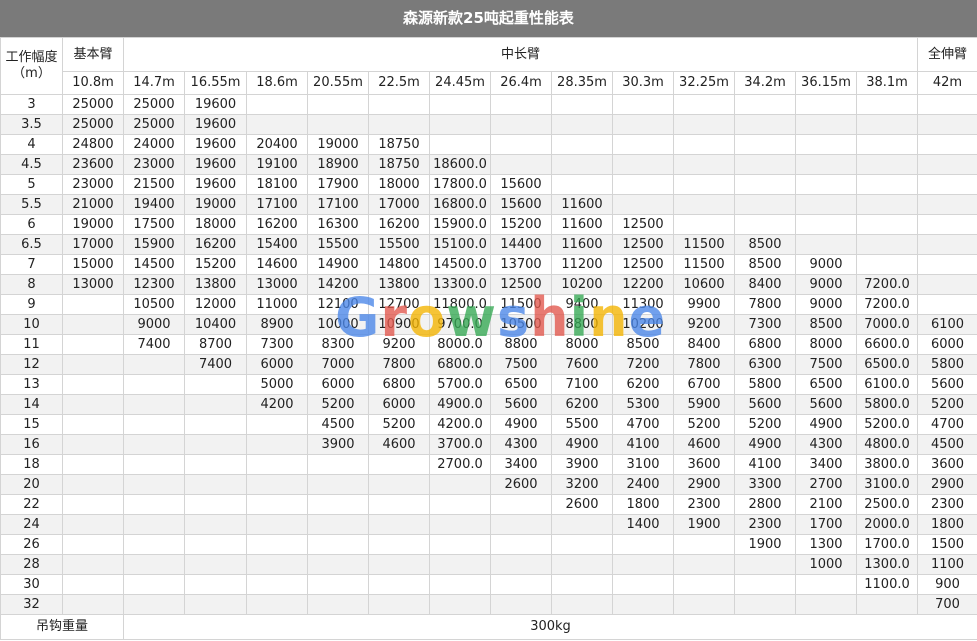  Describe the element at coordinates (31, 584) in the screenshot. I see `radius-cell: 30` at that location.